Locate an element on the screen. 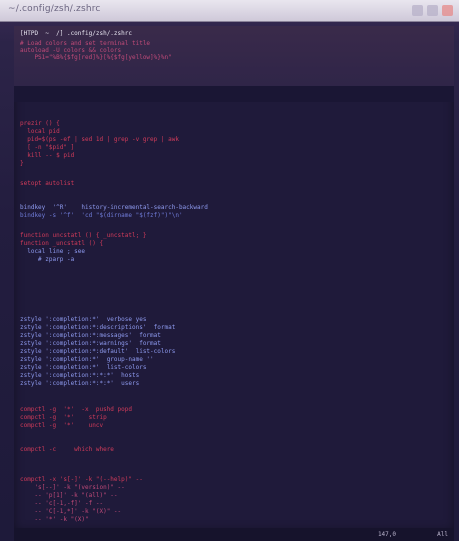 The width and height of the screenshot is (459, 541). window-controls is located at coordinates (432, 10).